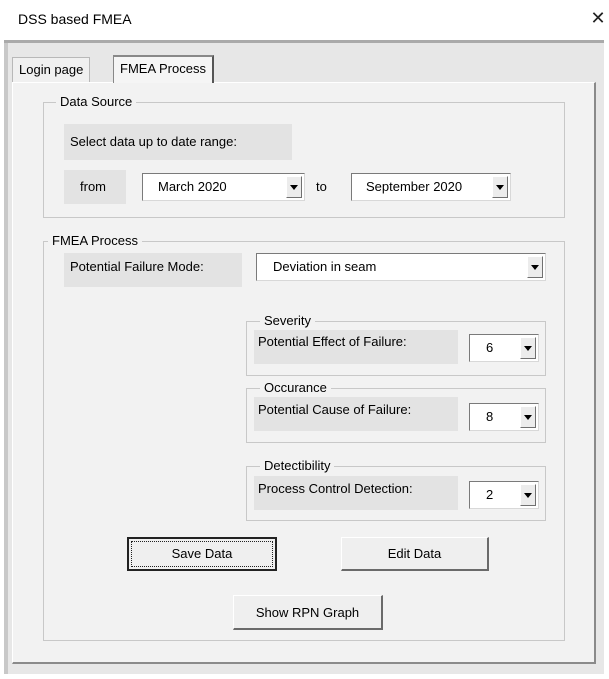  I want to click on cause-of-failure-label: Potential Cause of Failure:, so click(335, 409).